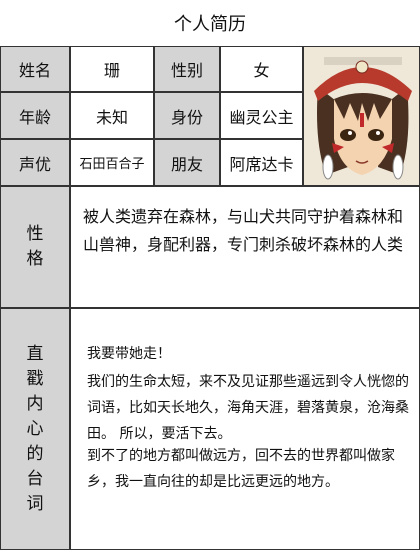 The height and width of the screenshot is (550, 420). What do you see at coordinates (35, 247) in the screenshot?
I see `personality-label: 性 格` at bounding box center [35, 247].